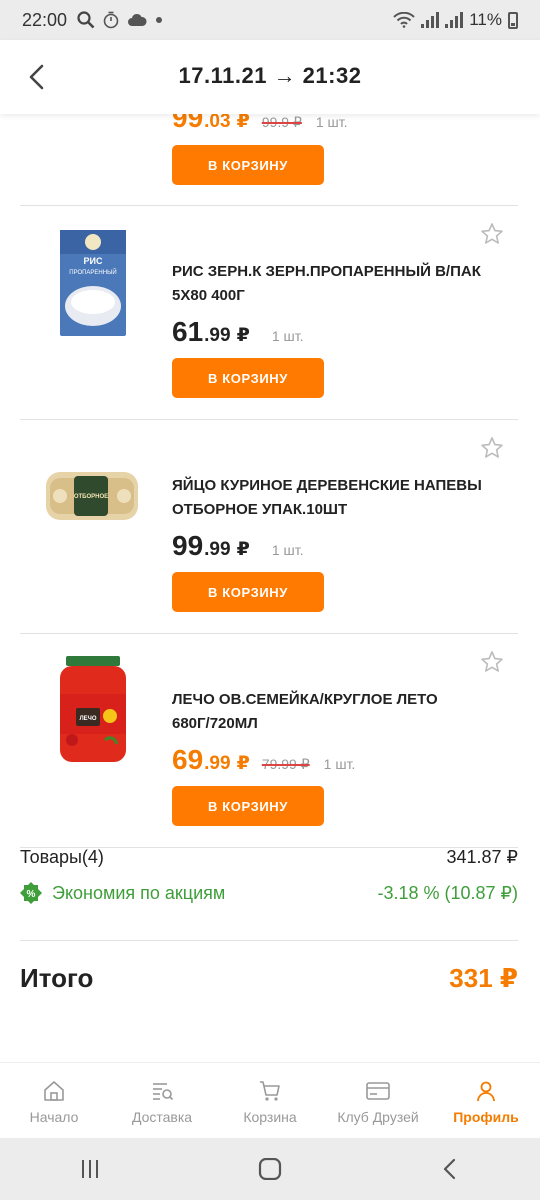 Image resolution: width=540 pixels, height=1200 pixels. Describe the element at coordinates (378, 1117) in the screenshot. I see `nav-club-label: Клуб Друзей` at that location.